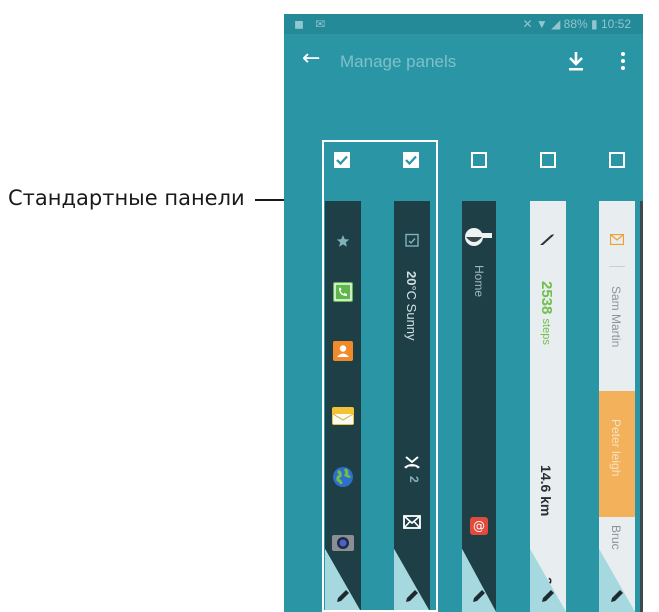 Image resolution: width=659 pixels, height=612 pixels. I want to click on panel-checkbox-contacts, so click(617, 160).